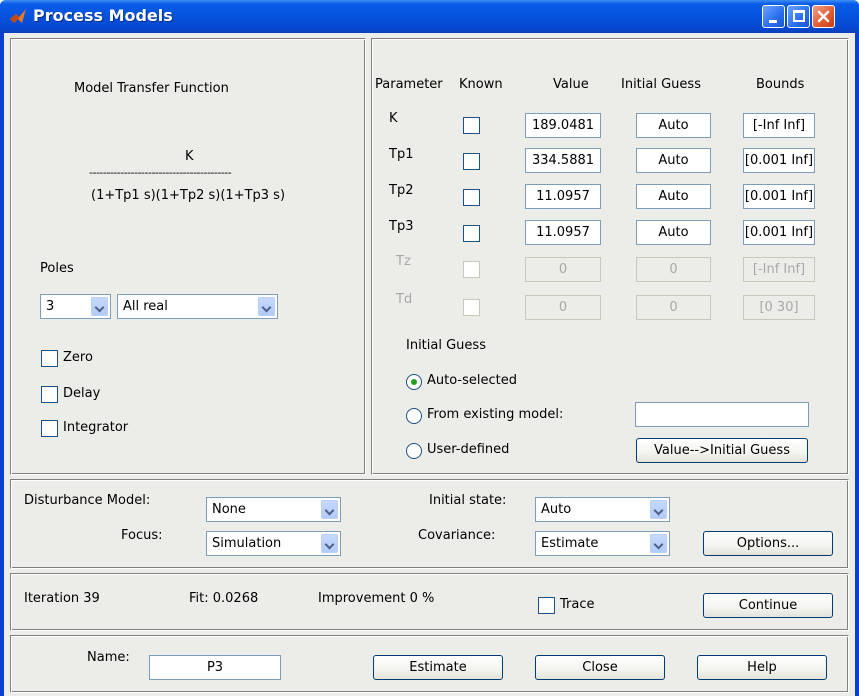  I want to click on focus-value: Simulation, so click(247, 543).